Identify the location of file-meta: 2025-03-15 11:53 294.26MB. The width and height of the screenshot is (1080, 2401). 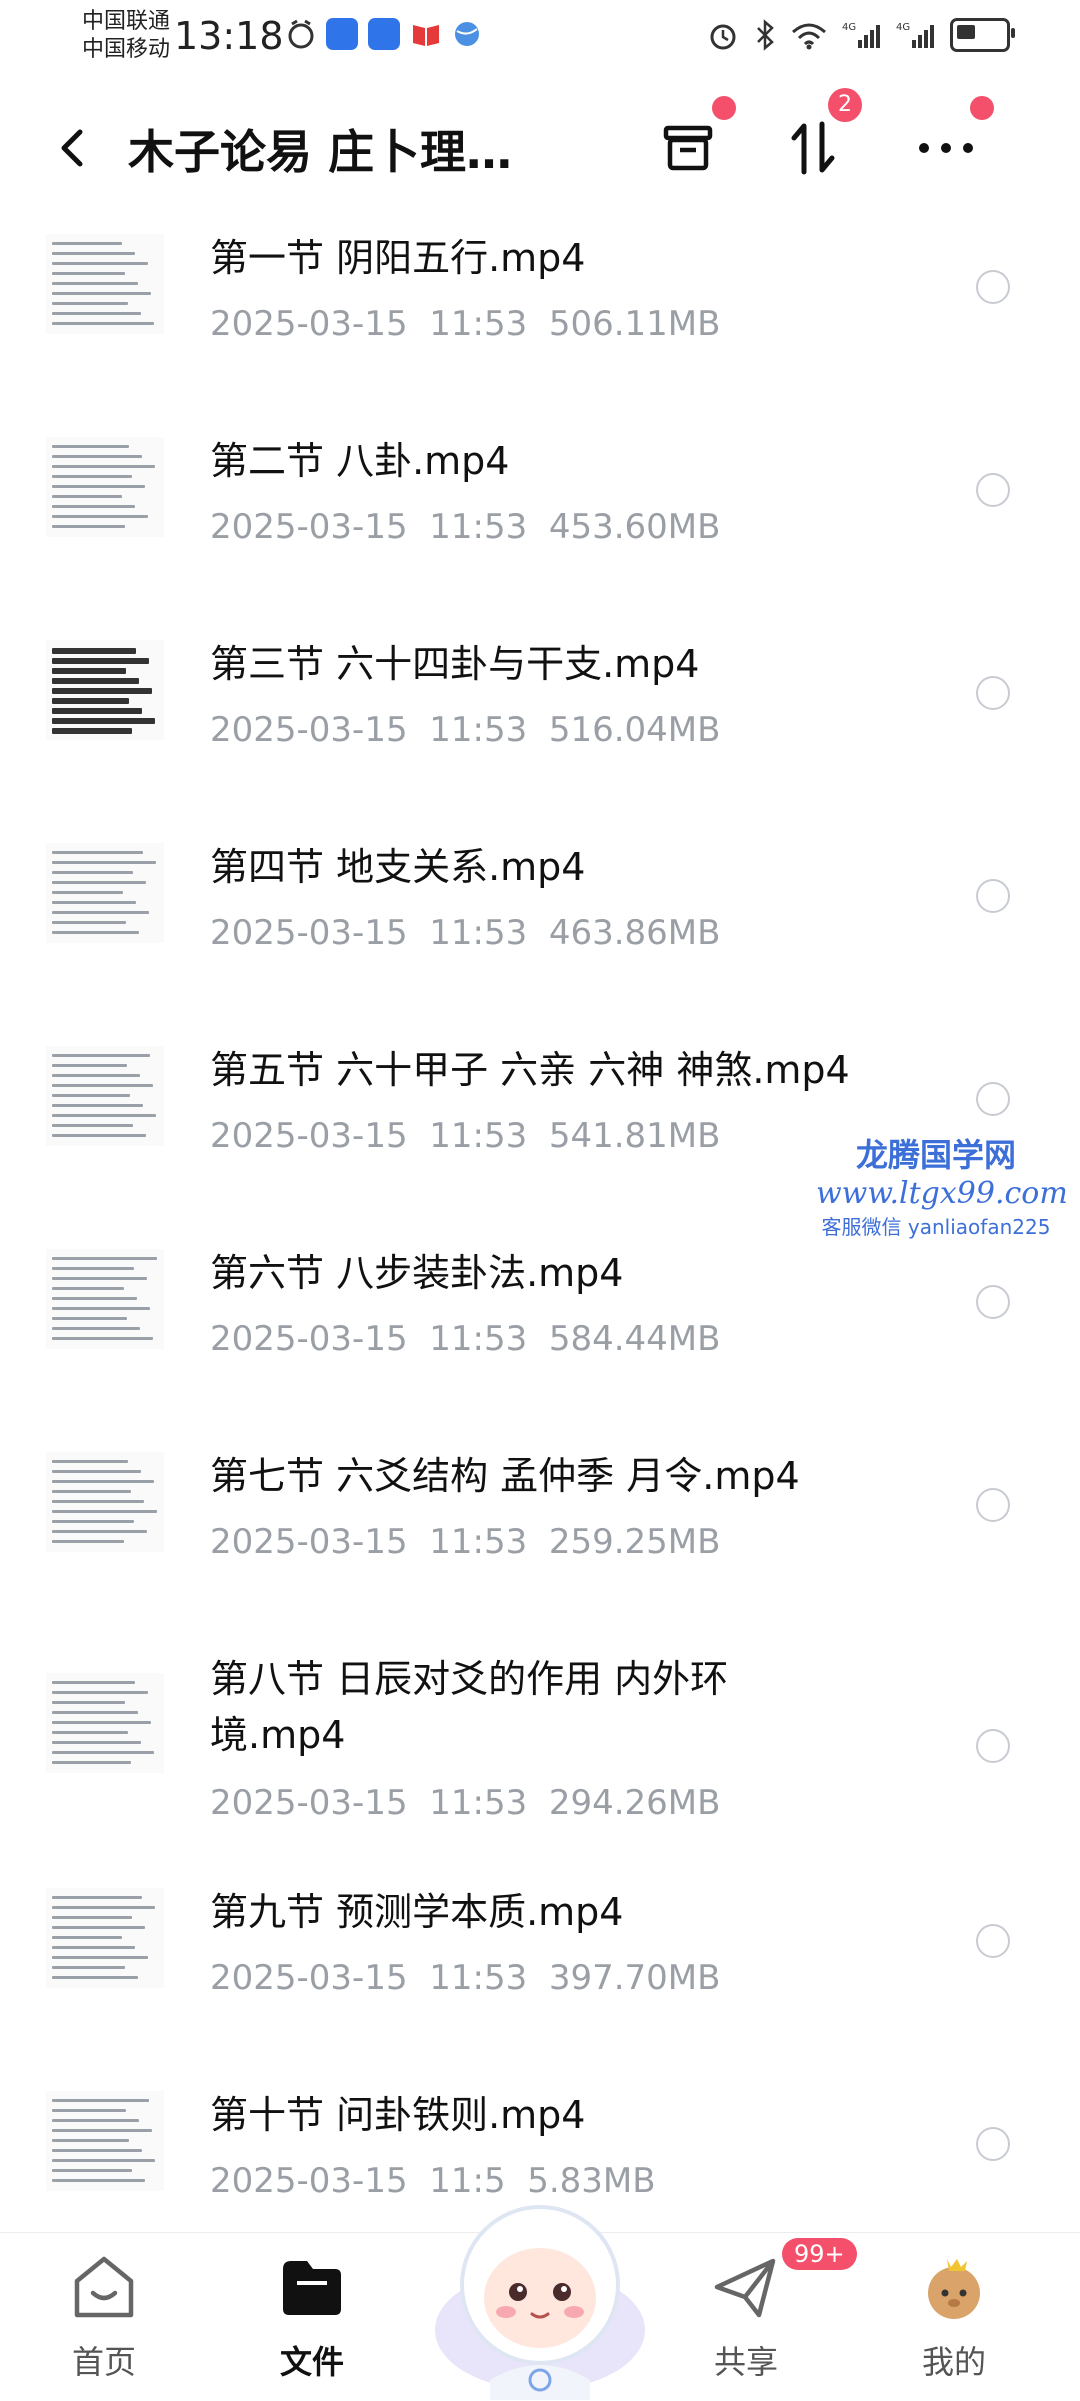
(465, 1803).